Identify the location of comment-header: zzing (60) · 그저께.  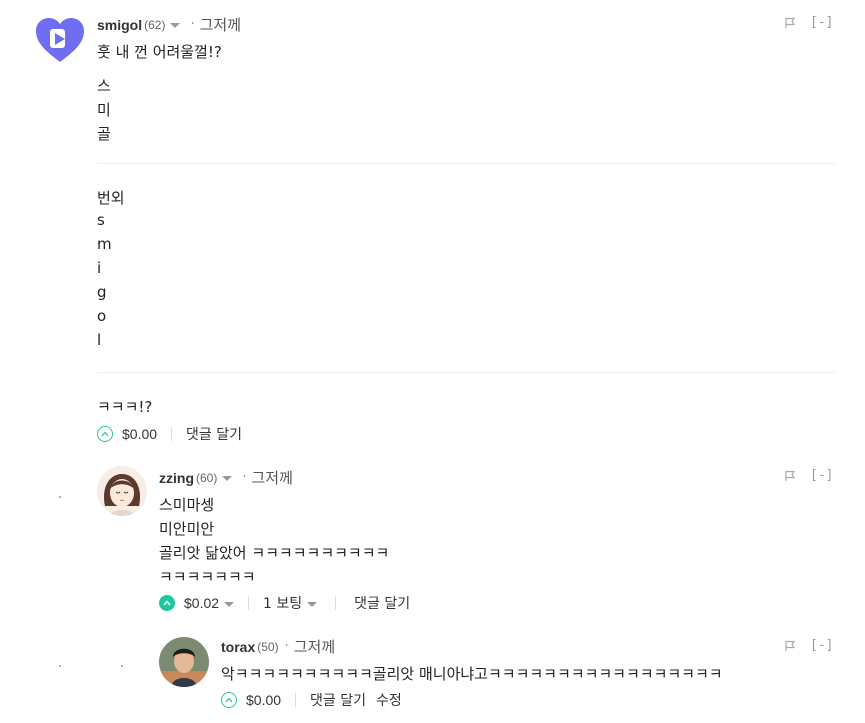
(226, 477).